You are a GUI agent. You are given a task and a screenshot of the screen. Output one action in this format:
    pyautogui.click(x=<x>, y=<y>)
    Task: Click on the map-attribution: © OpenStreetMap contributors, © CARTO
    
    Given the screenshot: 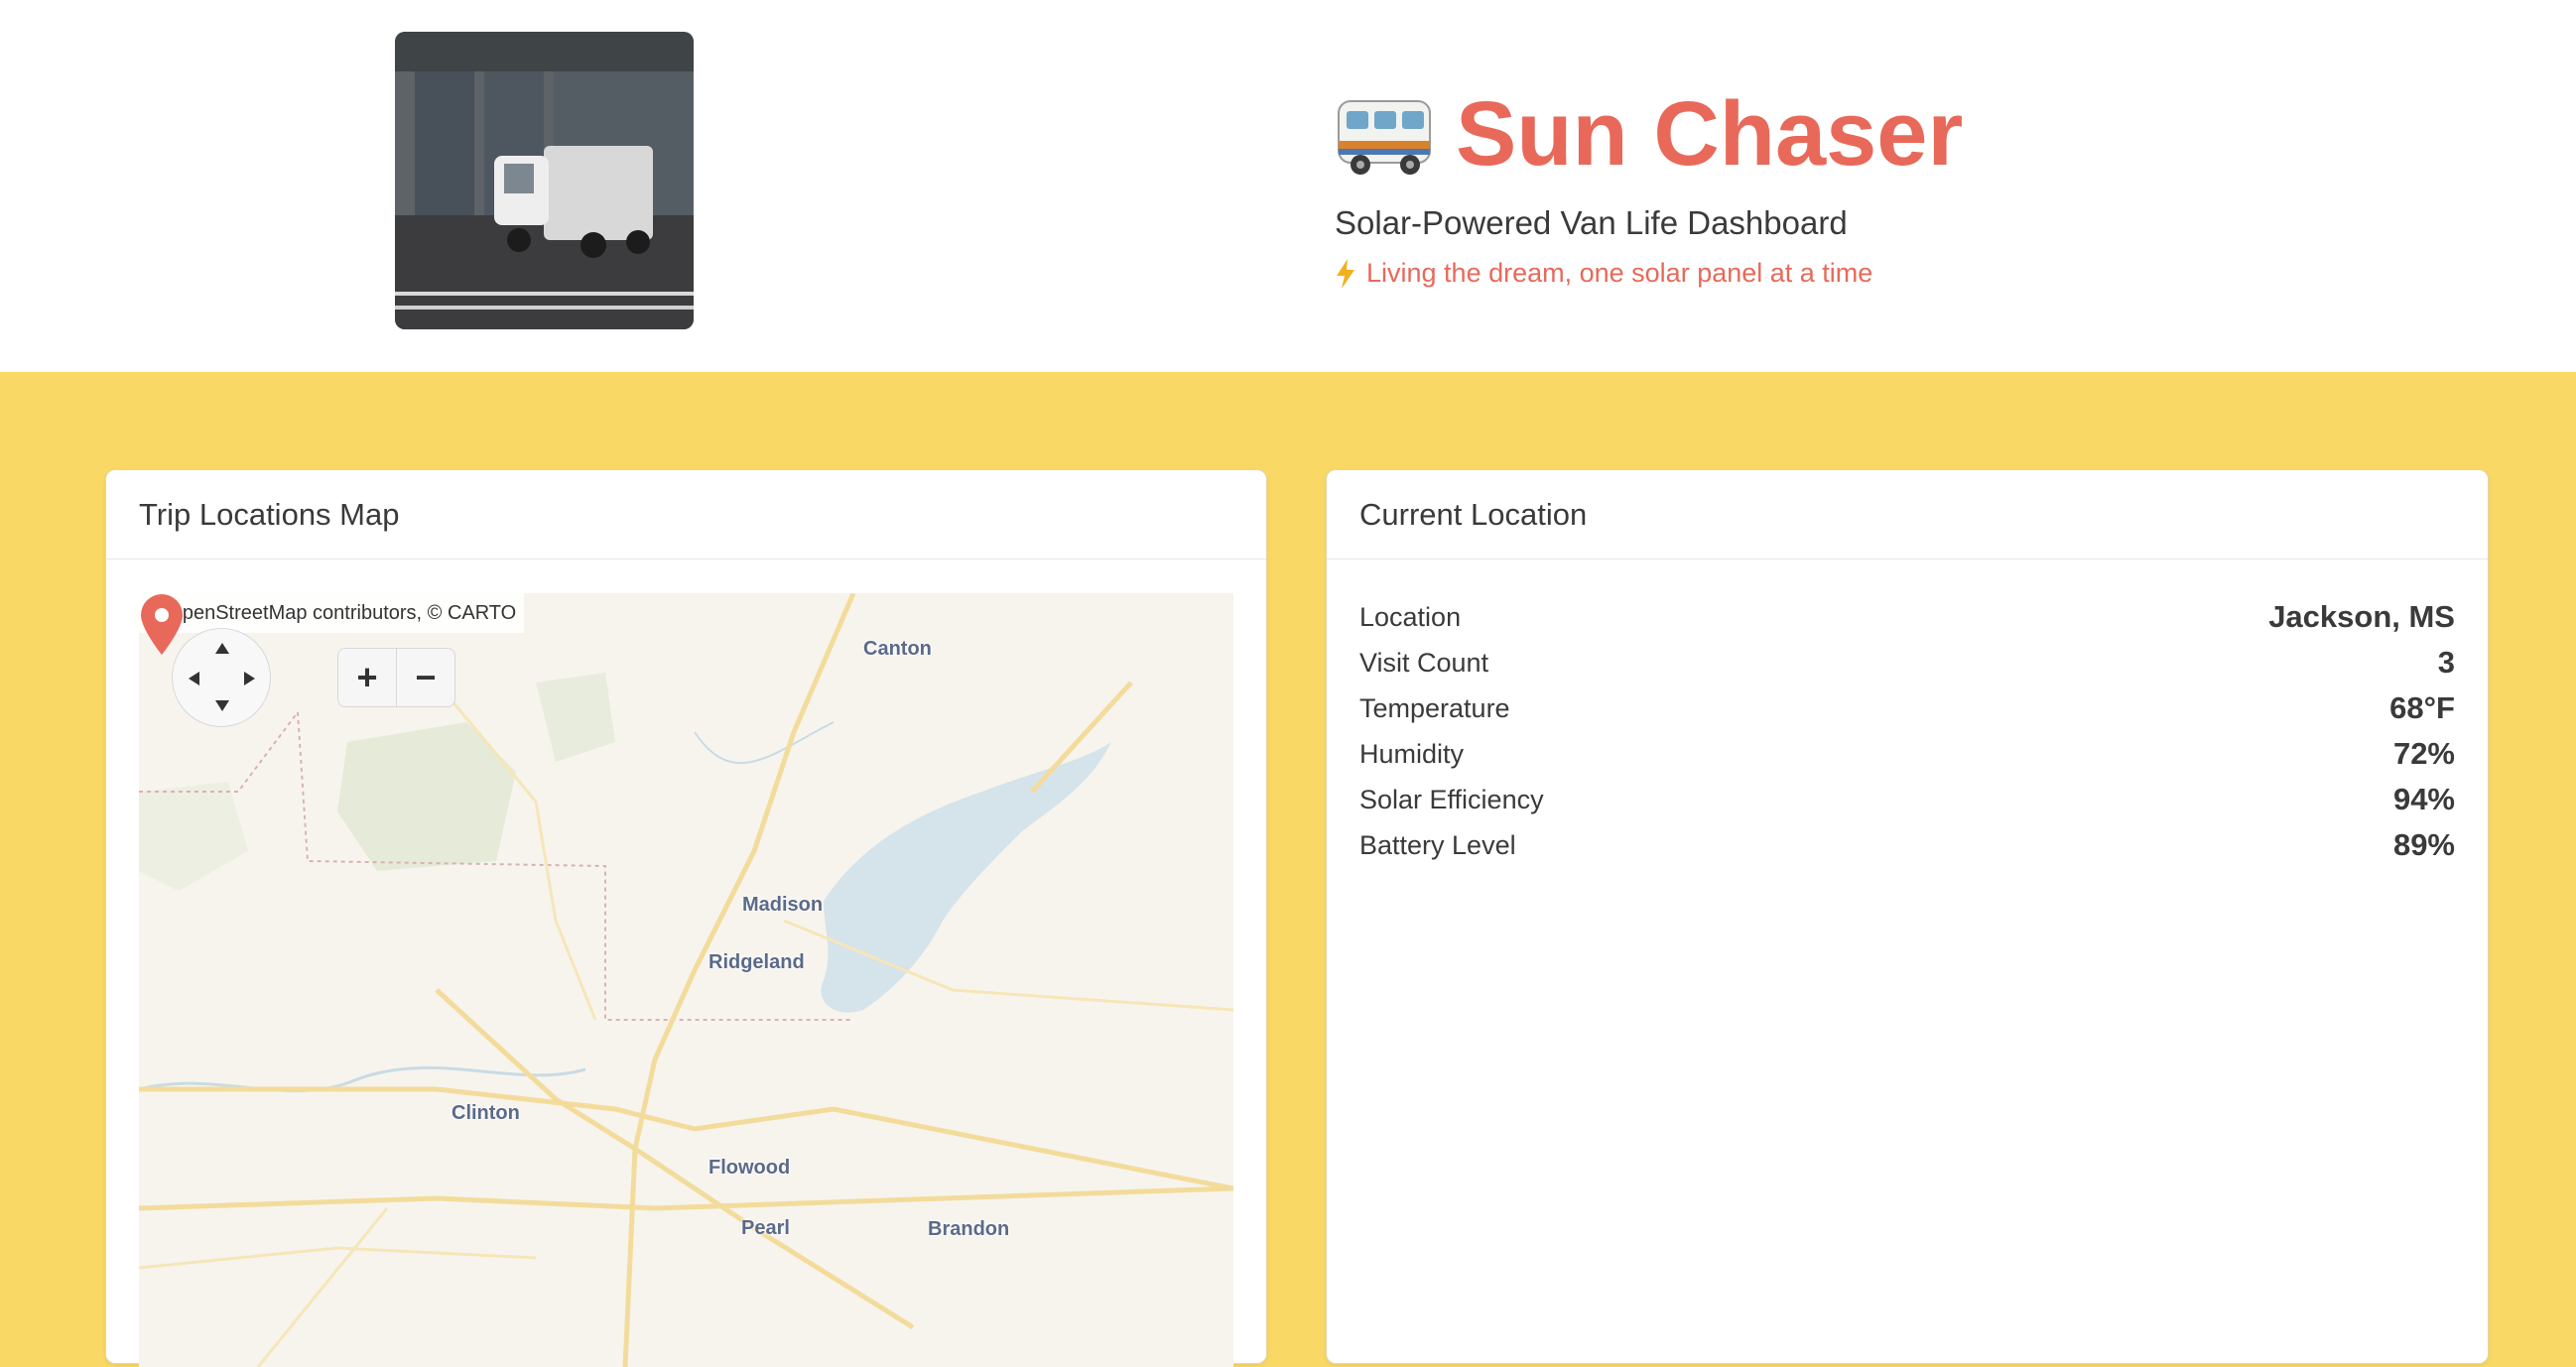 What is the action you would take?
    pyautogui.click(x=332, y=613)
    